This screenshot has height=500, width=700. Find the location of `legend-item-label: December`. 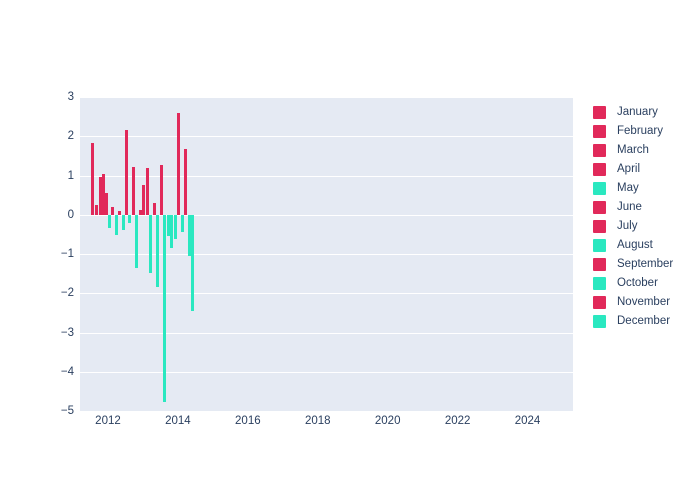

legend-item-label: December is located at coordinates (644, 320).